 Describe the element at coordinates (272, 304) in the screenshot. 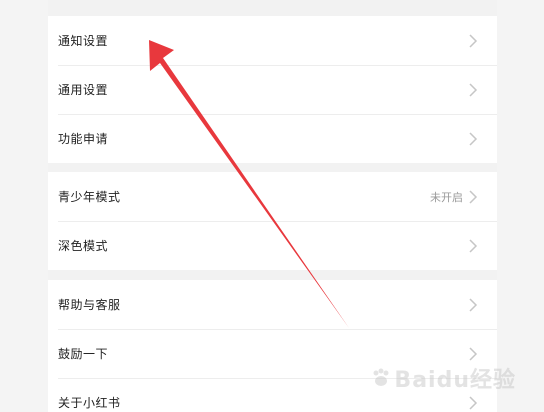

I see `settings-row-help: 帮助与客服` at that location.